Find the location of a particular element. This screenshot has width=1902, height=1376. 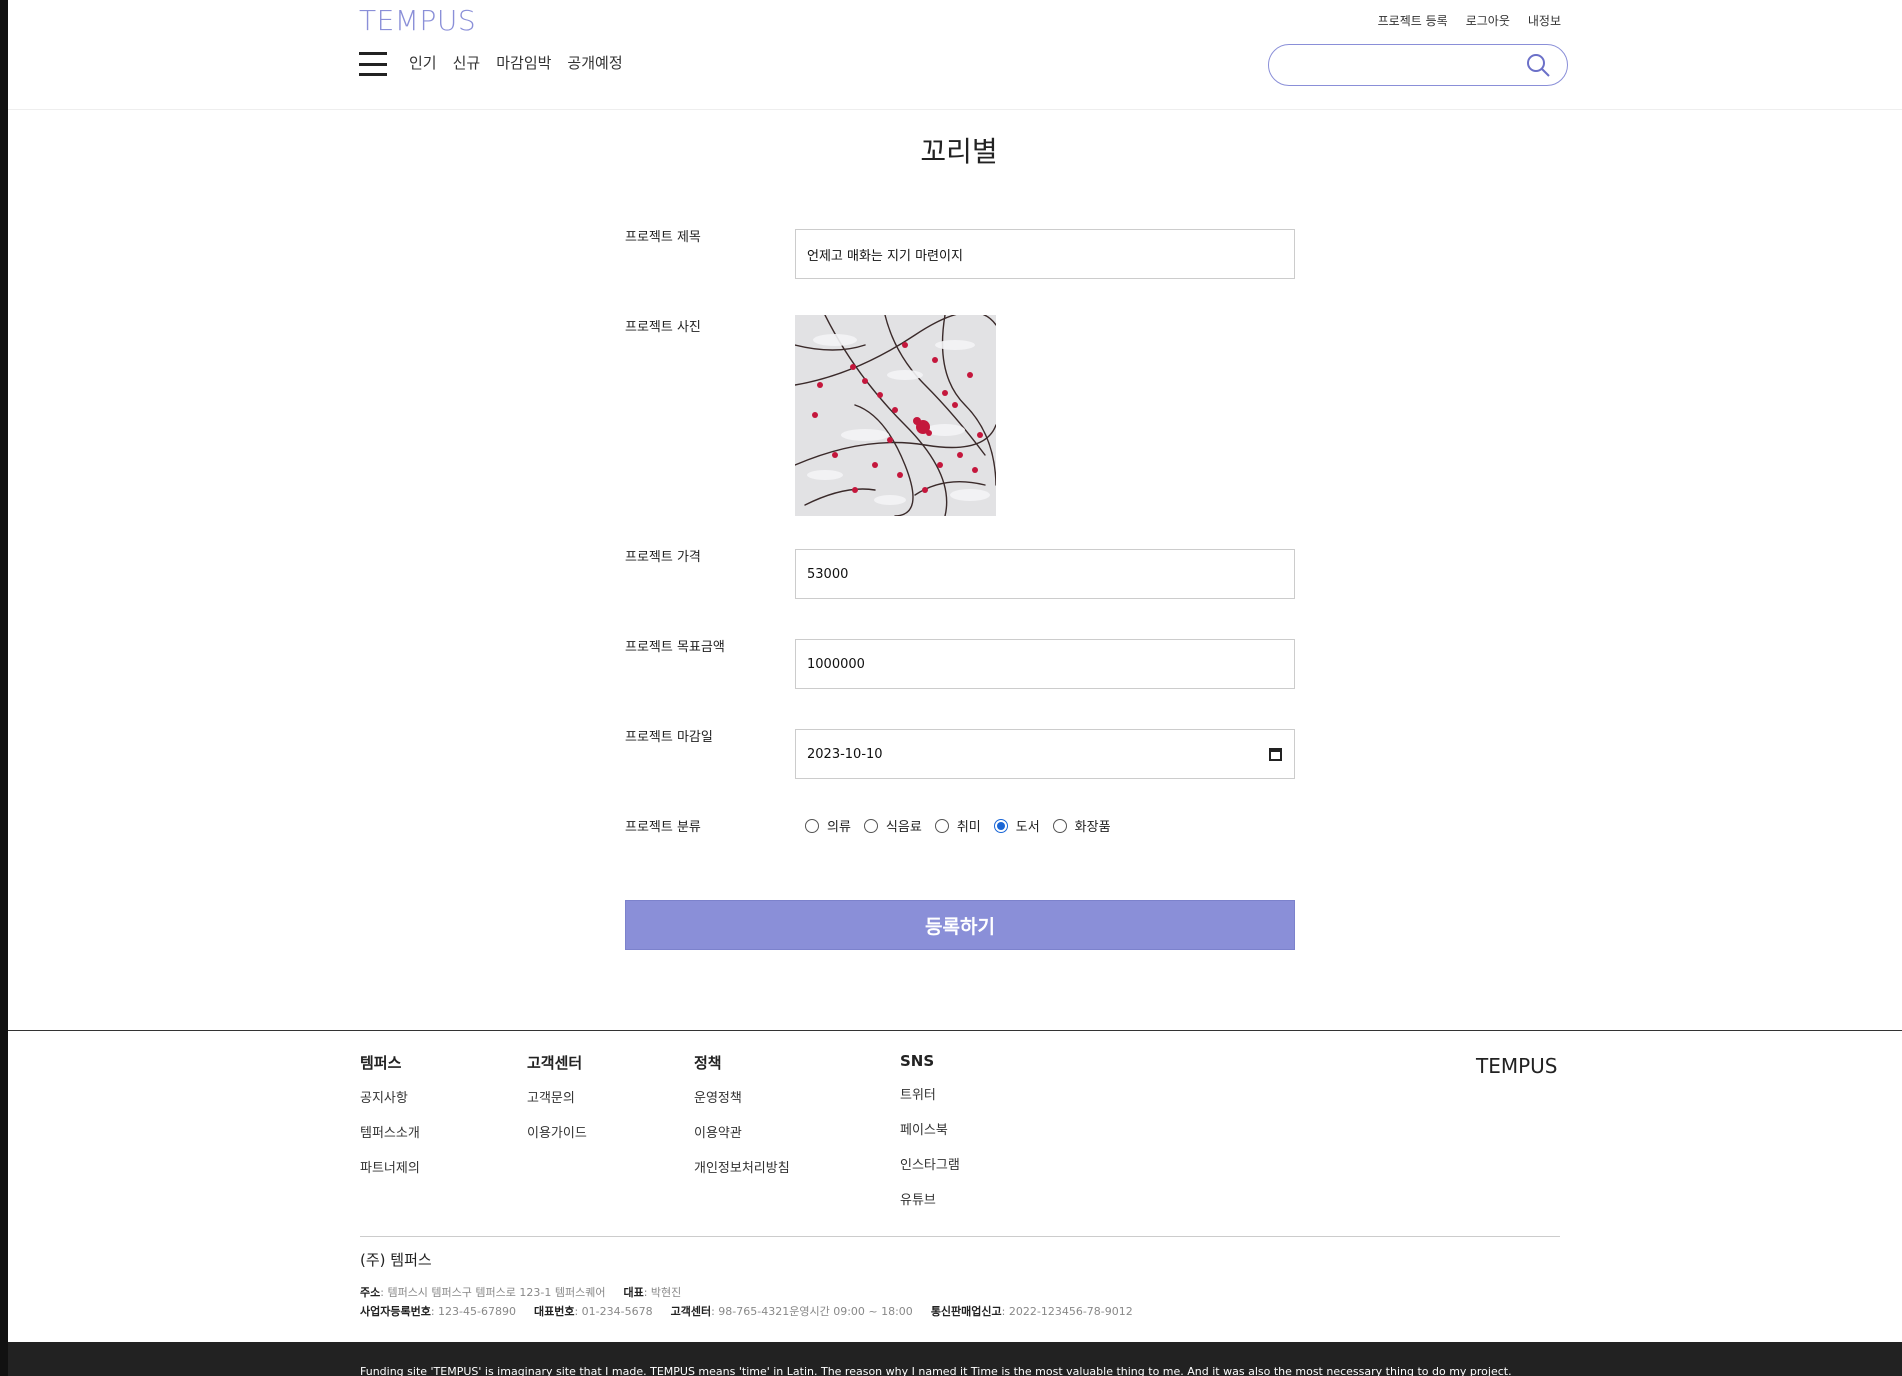

submit-button: 등록하기 is located at coordinates (960, 925).